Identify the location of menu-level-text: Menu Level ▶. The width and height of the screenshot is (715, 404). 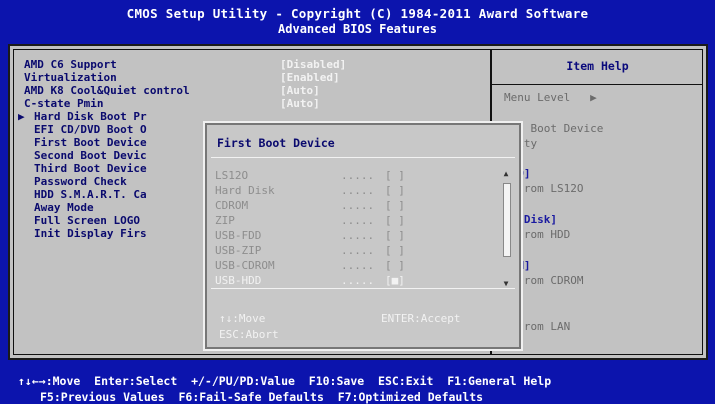
(550, 97).